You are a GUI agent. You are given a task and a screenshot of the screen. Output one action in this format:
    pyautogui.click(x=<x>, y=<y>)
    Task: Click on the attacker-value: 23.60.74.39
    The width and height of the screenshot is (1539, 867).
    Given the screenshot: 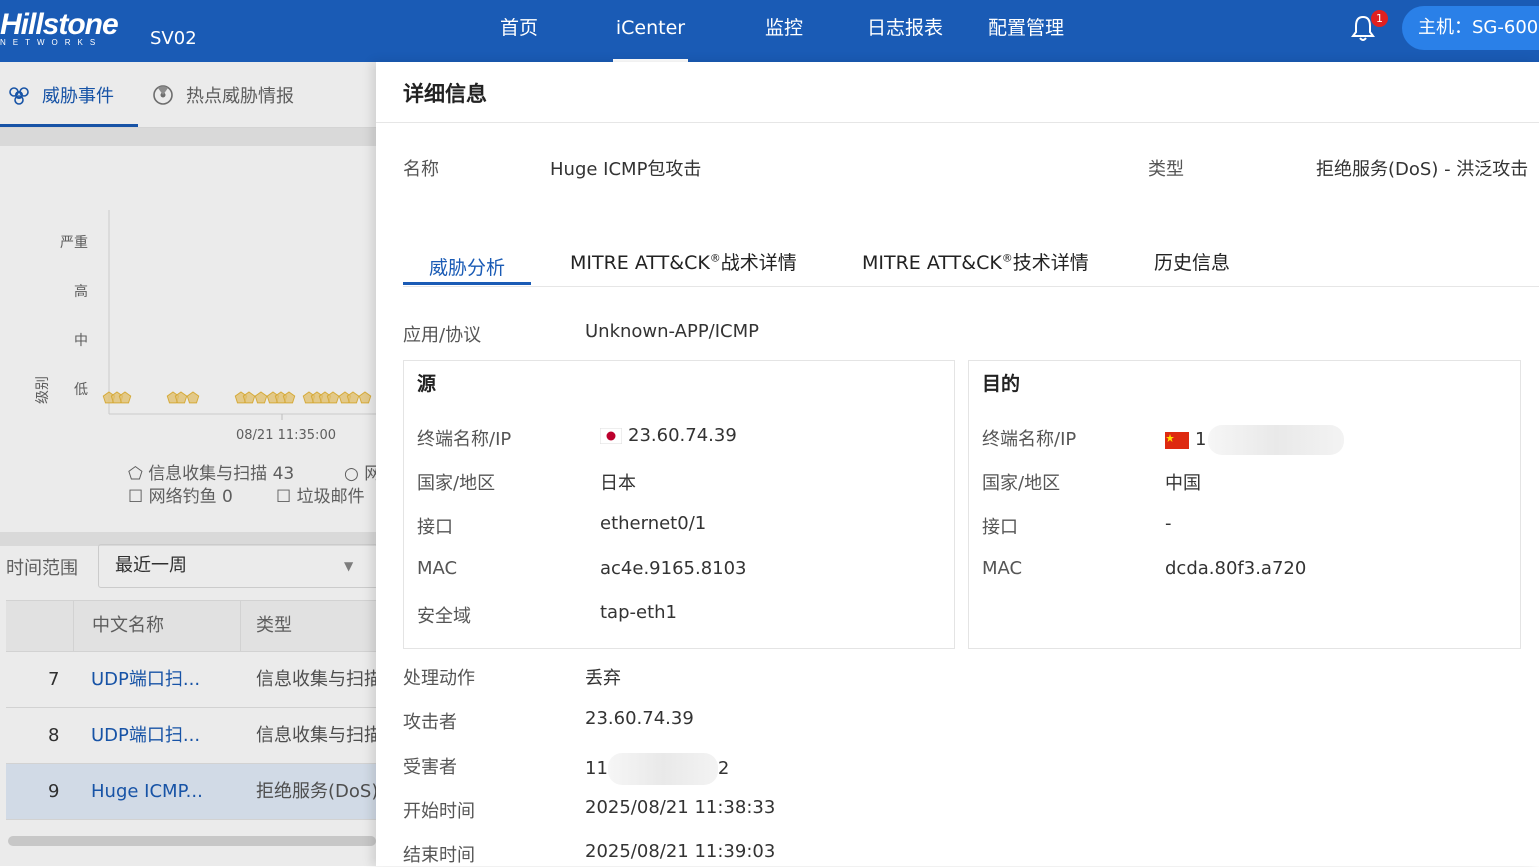 What is the action you would take?
    pyautogui.click(x=639, y=718)
    